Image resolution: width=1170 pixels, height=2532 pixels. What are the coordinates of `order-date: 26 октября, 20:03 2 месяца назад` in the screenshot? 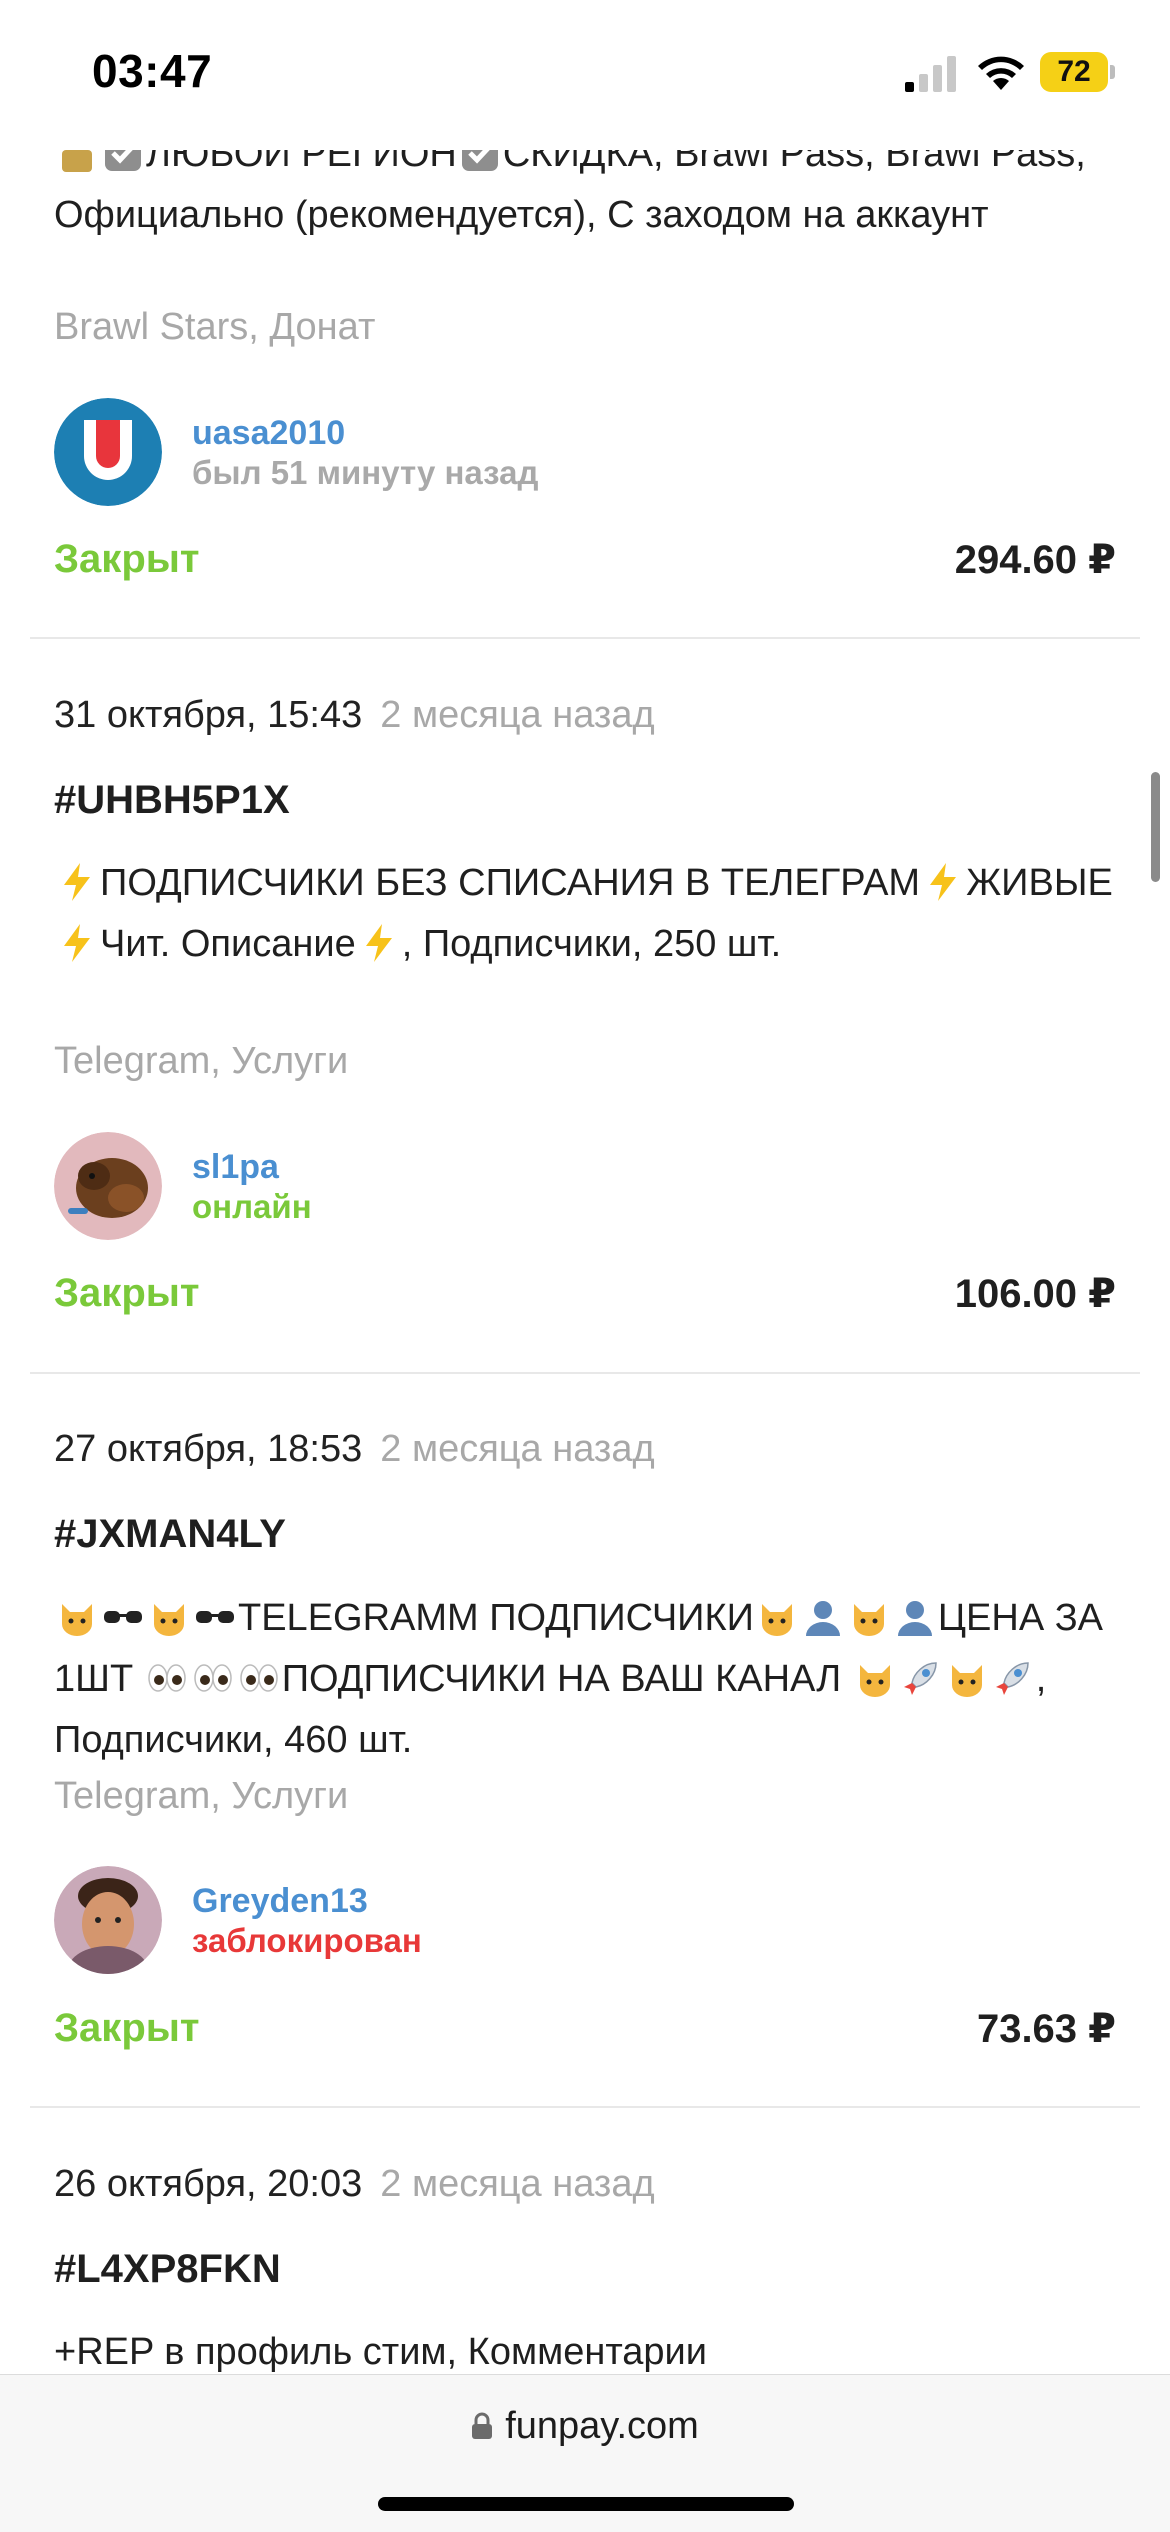 It's located at (354, 2184).